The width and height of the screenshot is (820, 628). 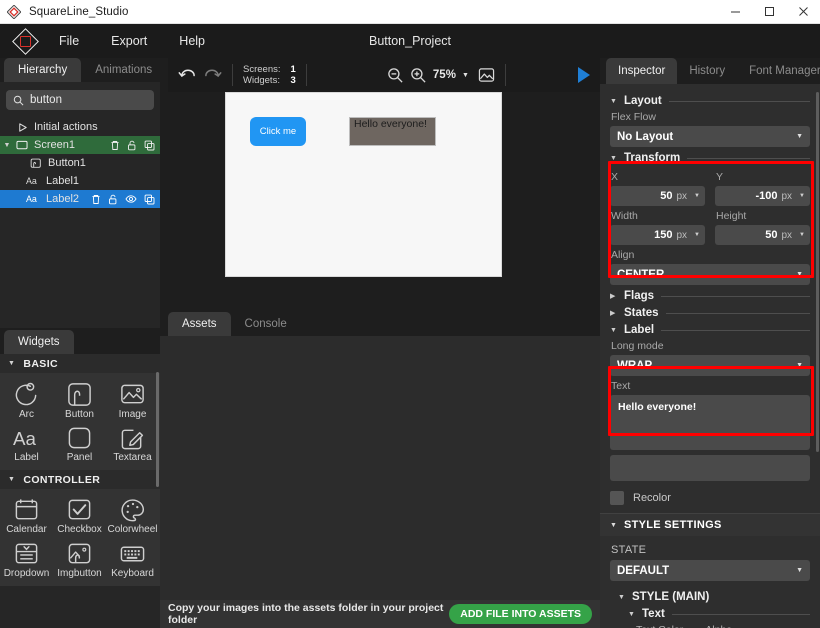 I want to click on widget-checkbox: Checkbox, so click(x=79, y=515).